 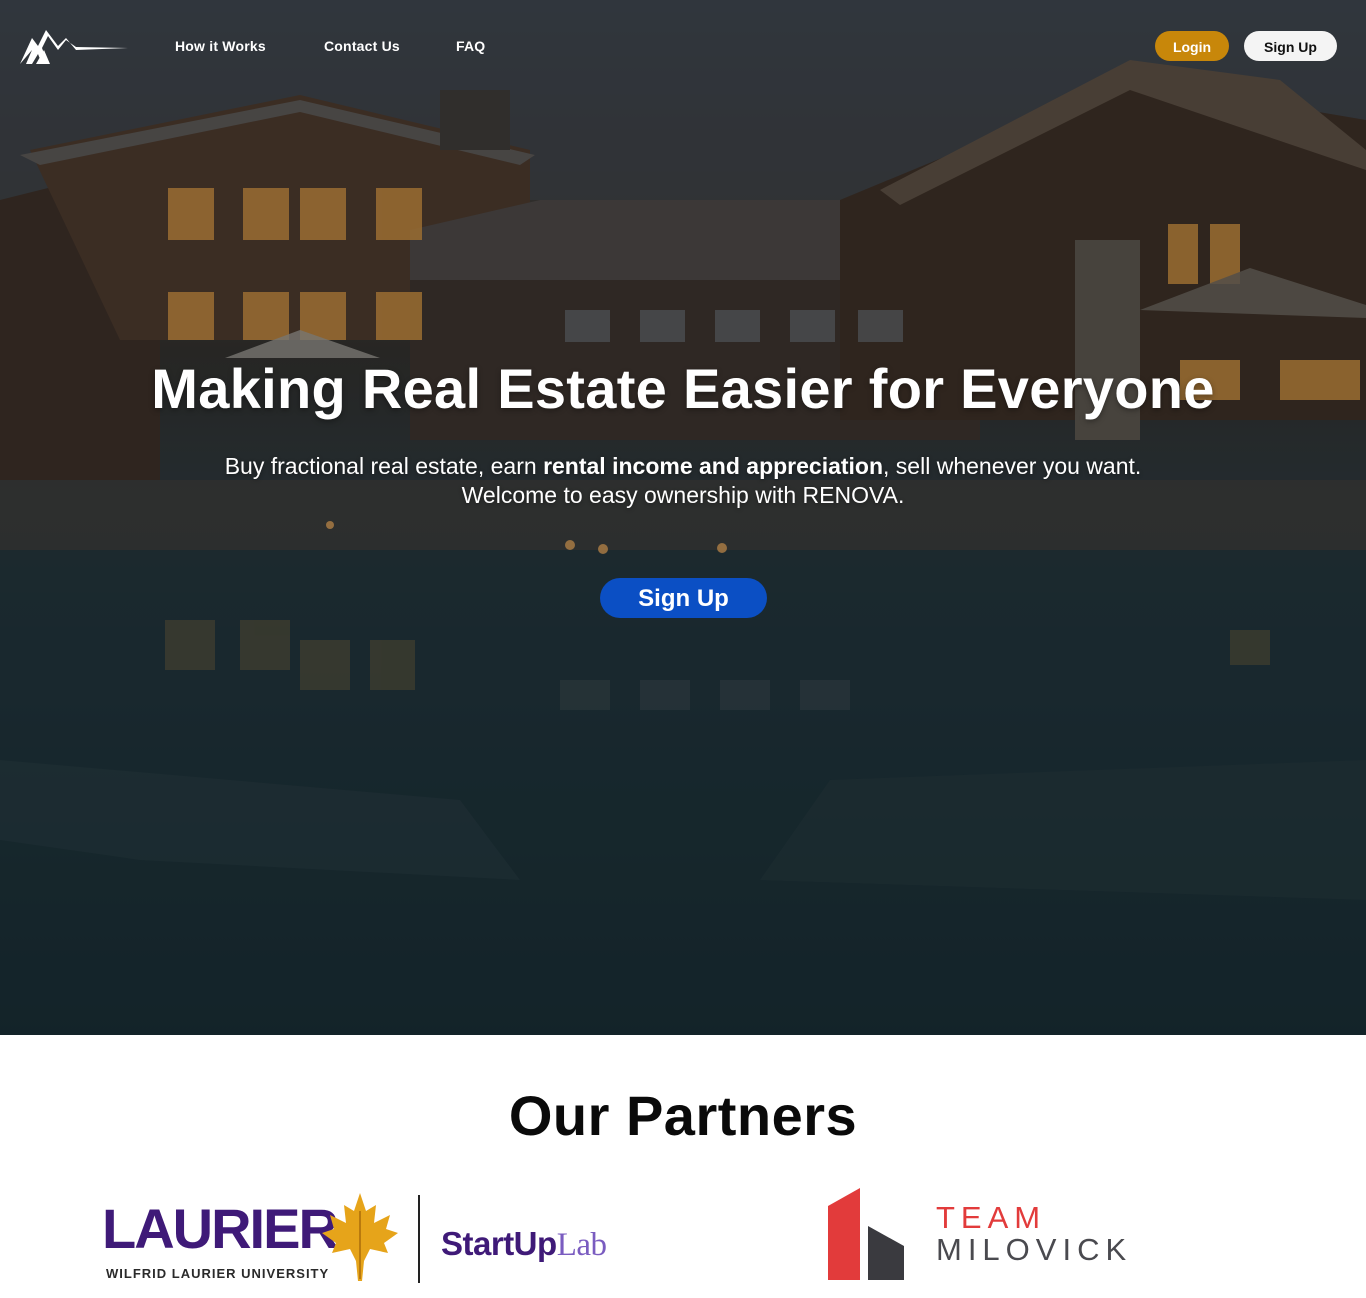 I want to click on login-button: Login, so click(x=1192, y=46).